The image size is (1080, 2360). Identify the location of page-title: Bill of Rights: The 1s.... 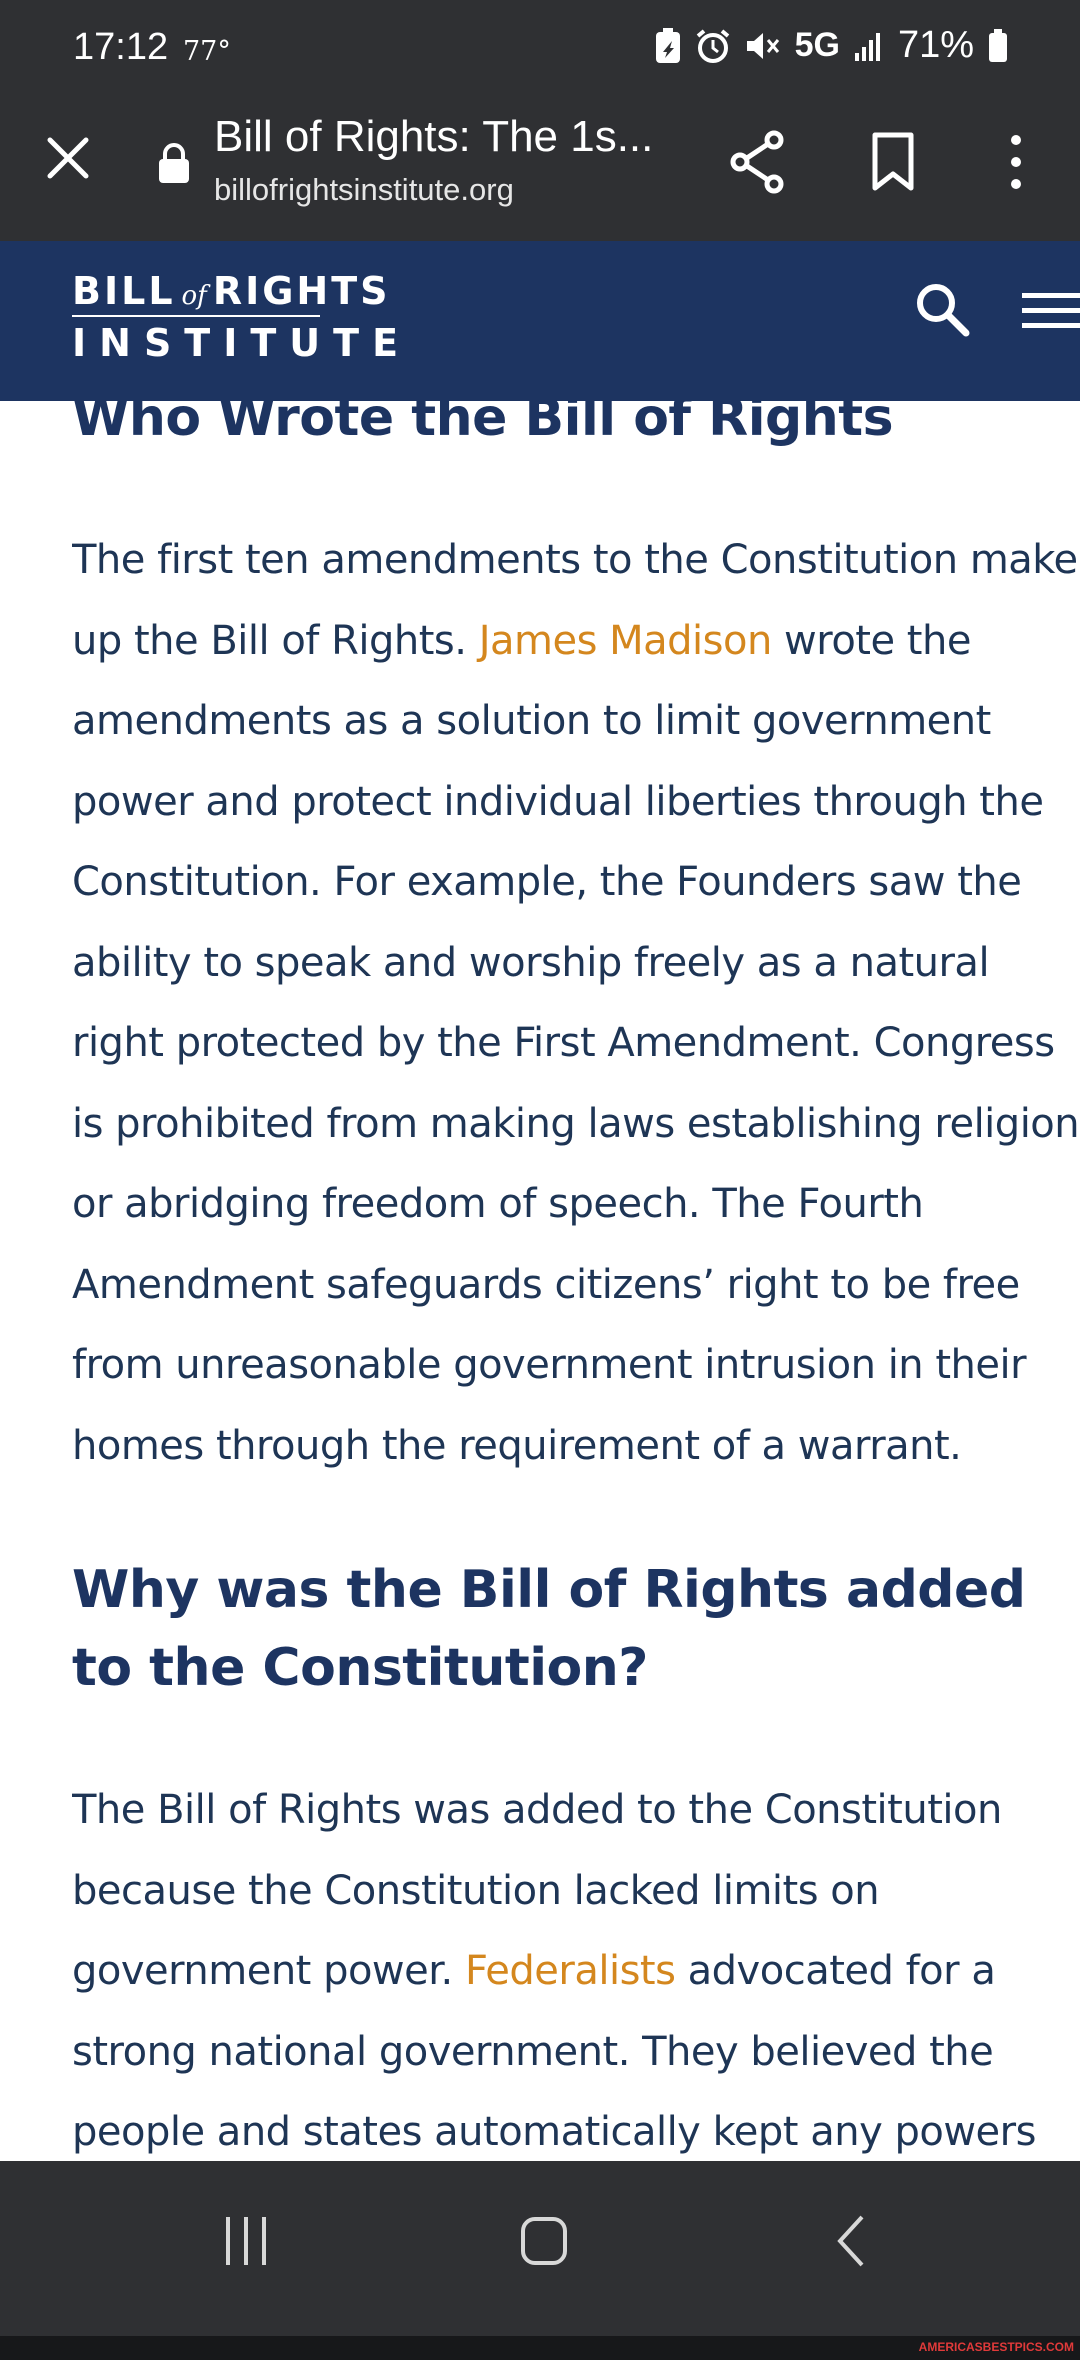
(433, 137).